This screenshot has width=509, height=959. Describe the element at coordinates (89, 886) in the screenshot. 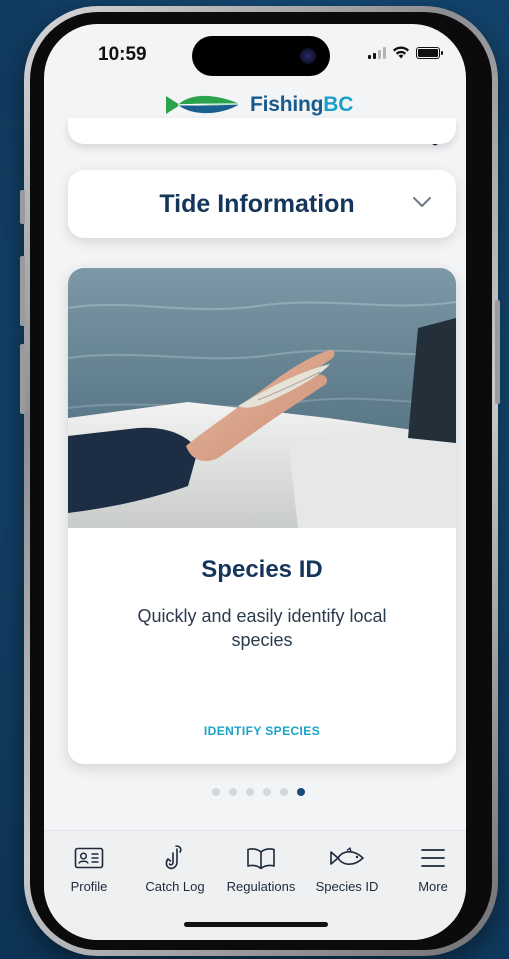

I see `tab-label-profile: Profile` at that location.